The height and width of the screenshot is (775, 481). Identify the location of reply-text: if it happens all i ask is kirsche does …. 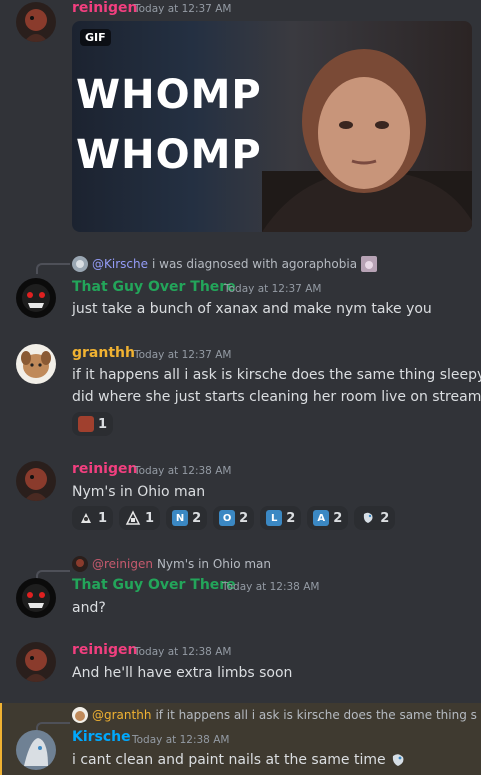
(316, 715).